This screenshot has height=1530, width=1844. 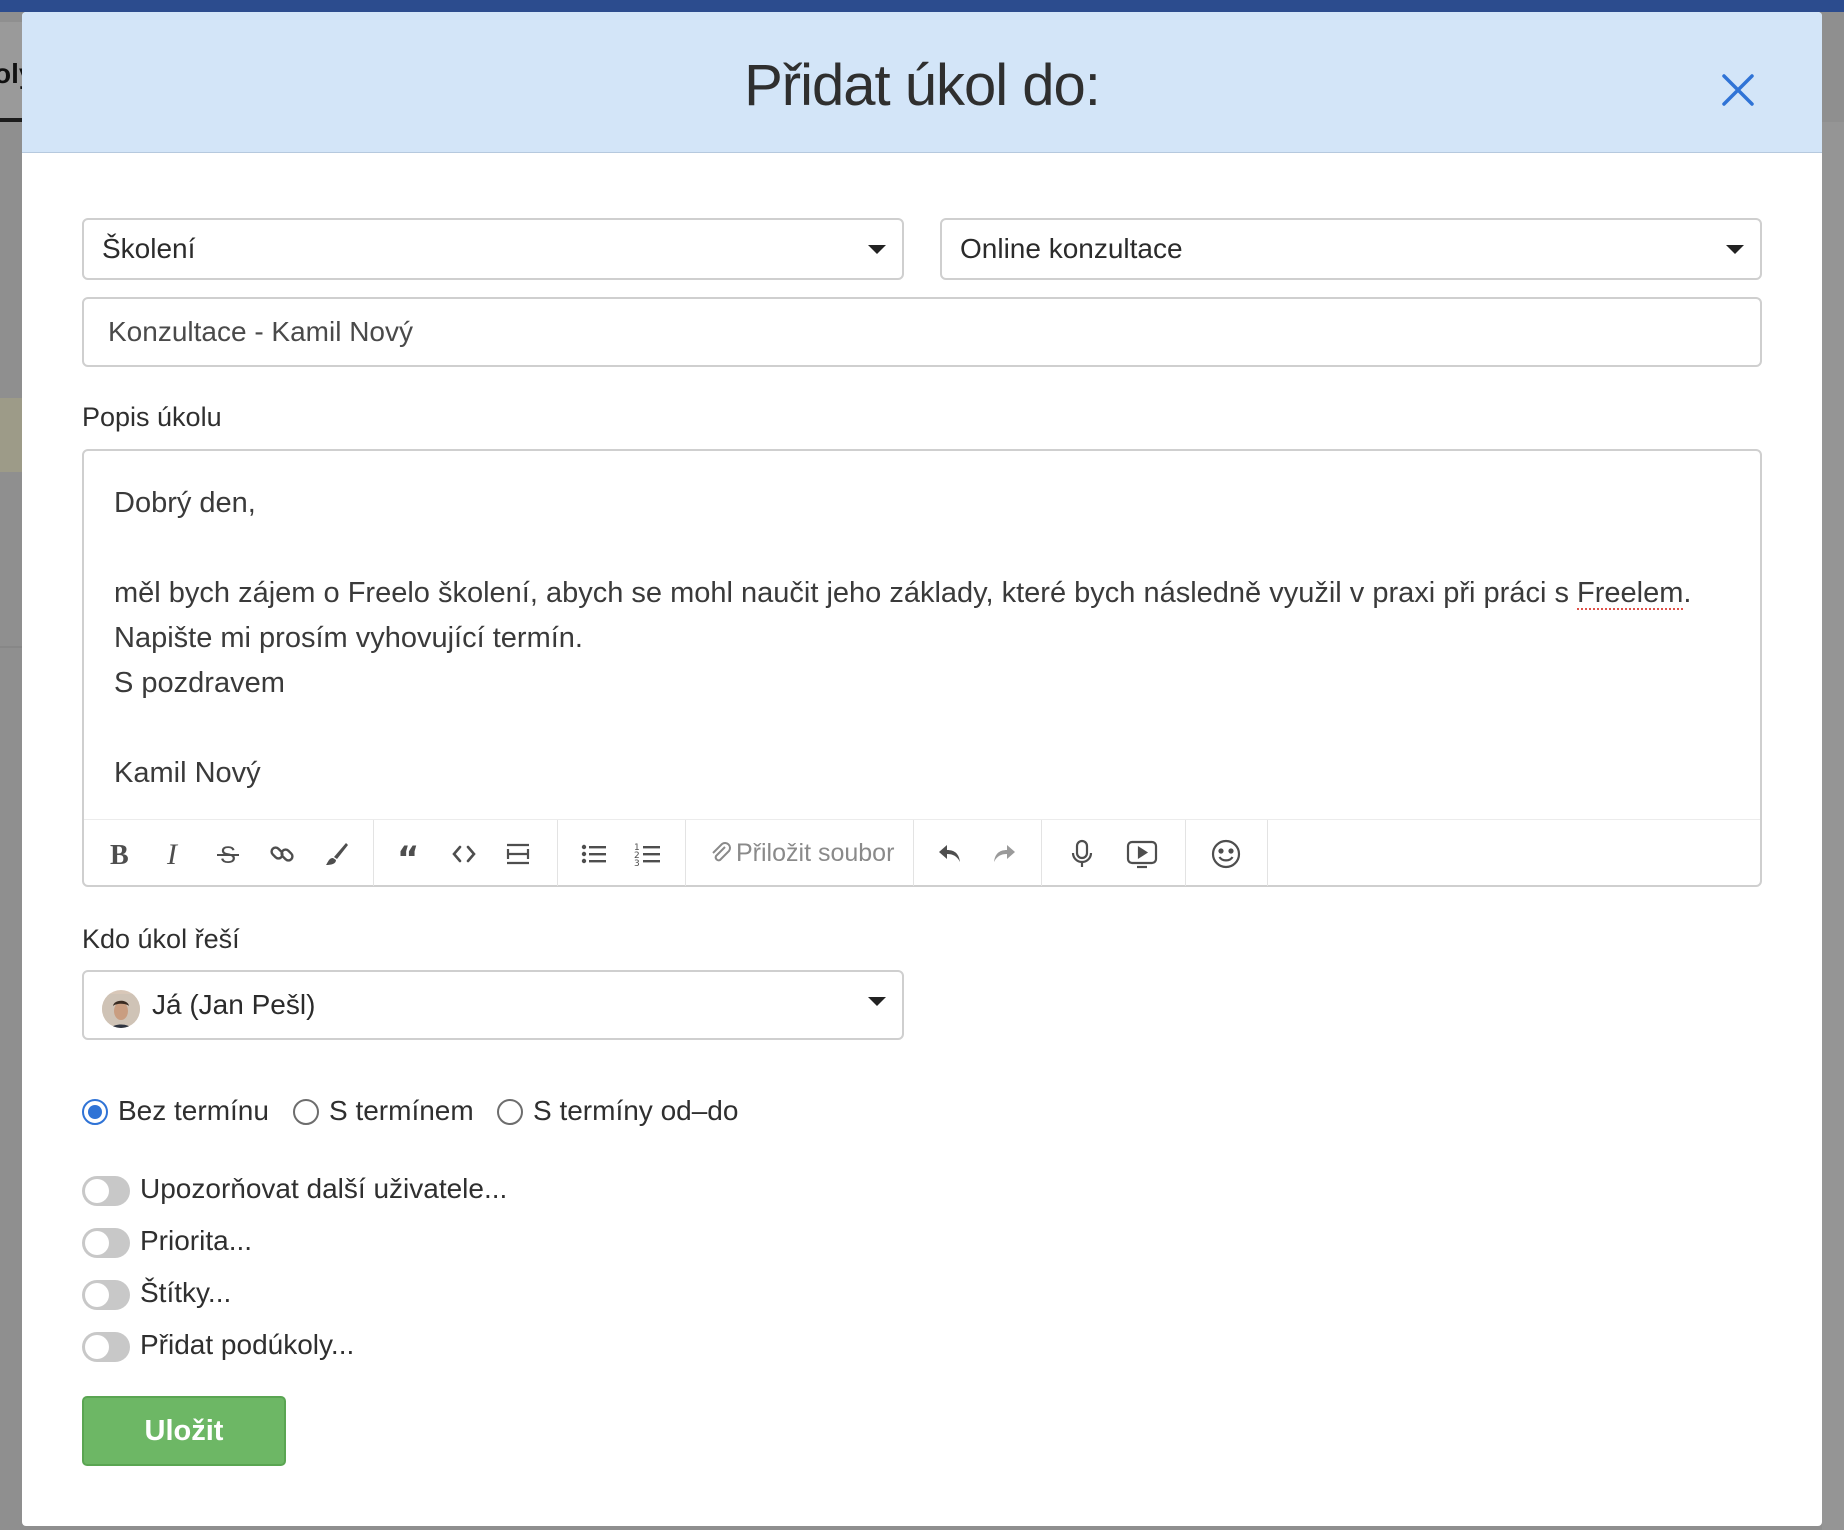 What do you see at coordinates (922, 6) in the screenshot?
I see `app-topbar` at bounding box center [922, 6].